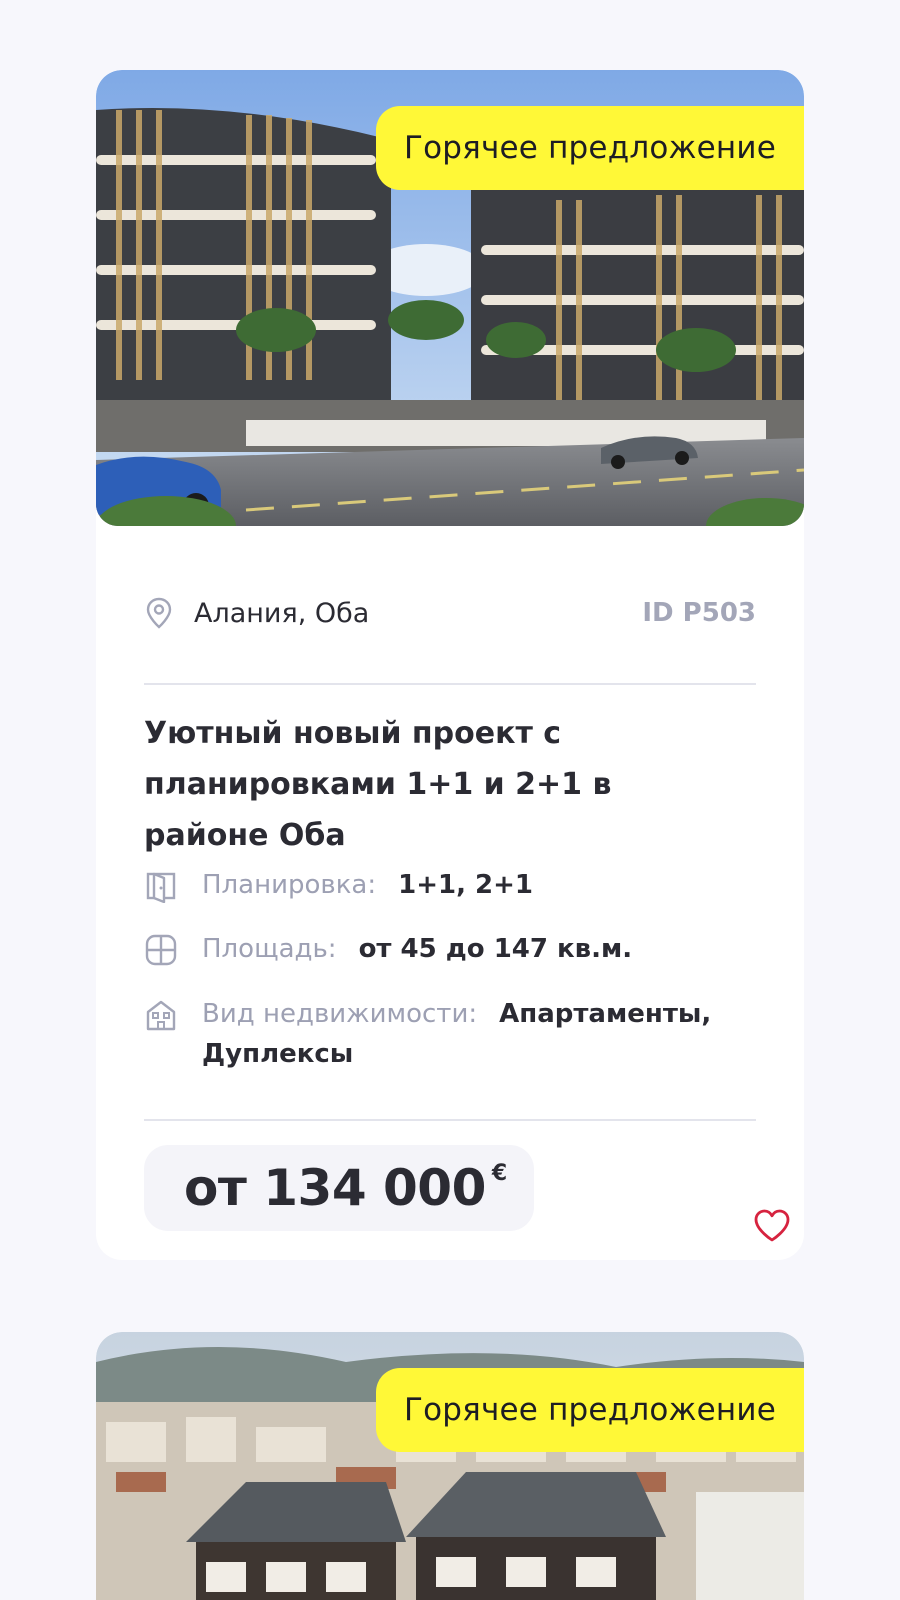  I want to click on door-icon, so click(161, 887).